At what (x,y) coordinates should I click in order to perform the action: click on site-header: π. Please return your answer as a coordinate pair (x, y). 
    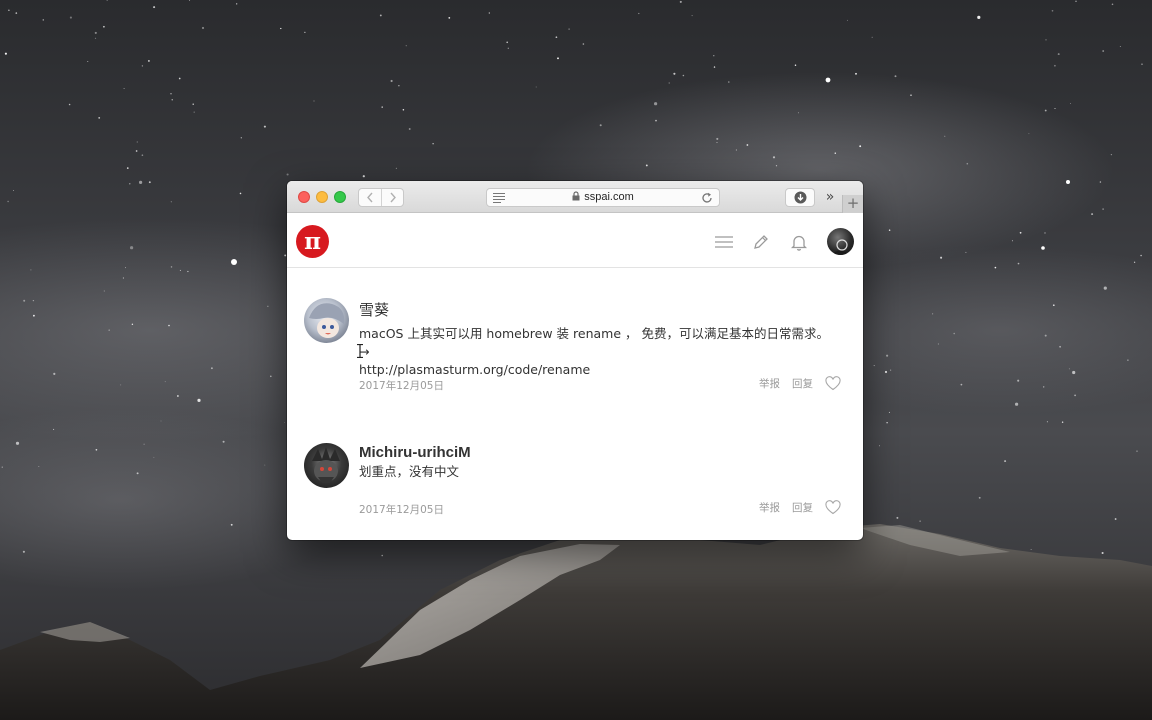
    Looking at the image, I should click on (575, 240).